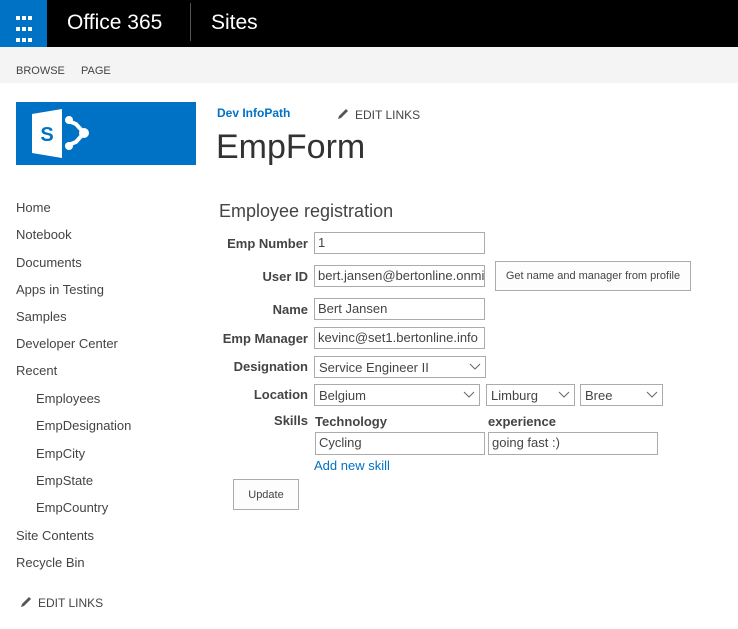 This screenshot has width=738, height=629. Describe the element at coordinates (55, 535) in the screenshot. I see `nav-site-contents: Site Contents` at that location.